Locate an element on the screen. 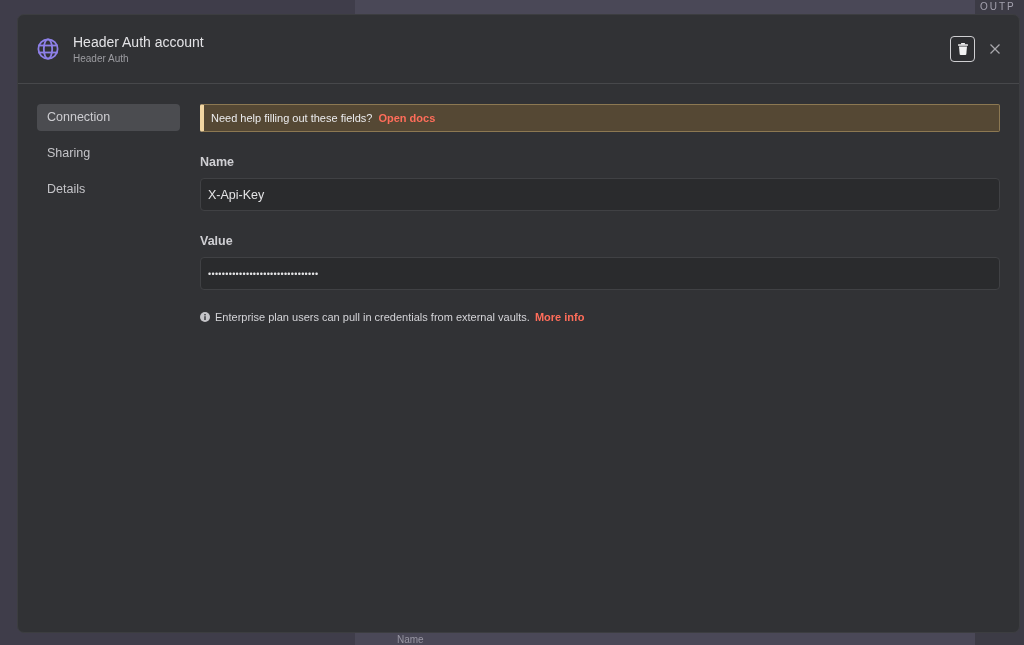 The width and height of the screenshot is (1024, 645). panel-heading: OUTP is located at coordinates (998, 6).